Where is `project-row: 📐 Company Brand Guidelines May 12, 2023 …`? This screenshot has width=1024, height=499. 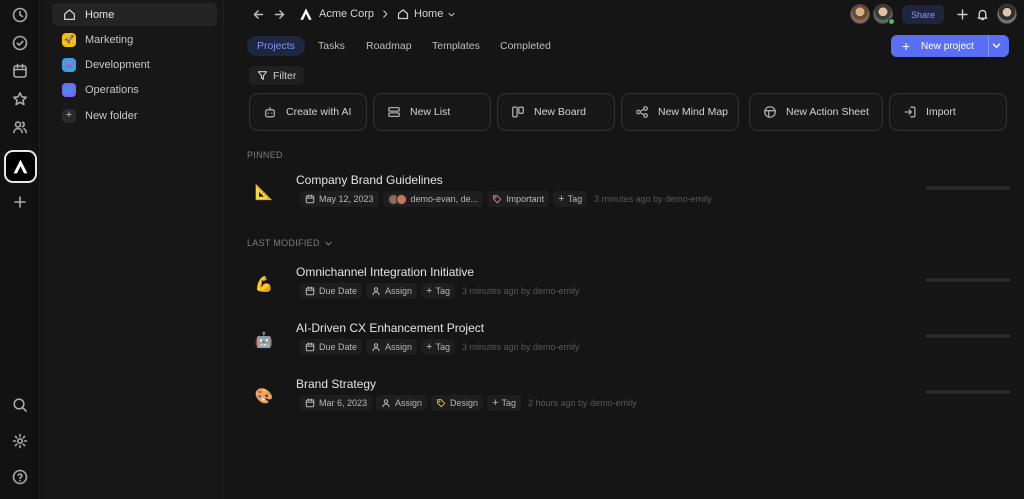
project-row: 📐 Company Brand Guidelines May 12, 2023 … is located at coordinates (631, 194).